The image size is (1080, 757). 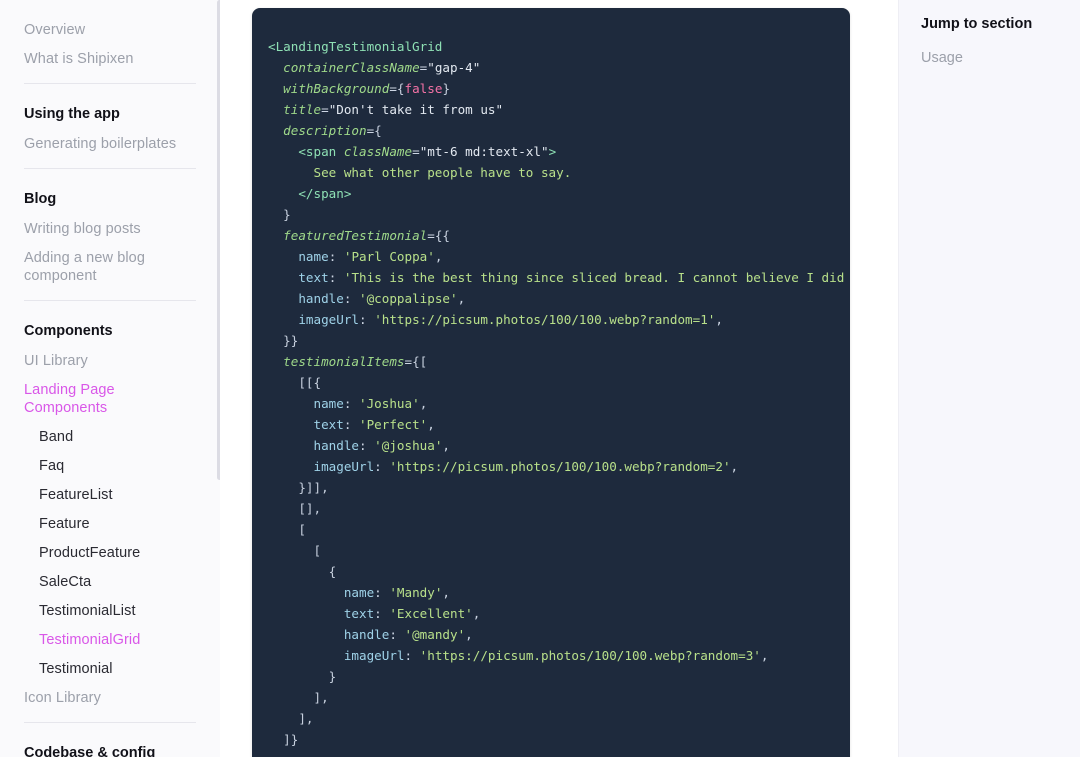 I want to click on code-line: [[{, so click(x=559, y=382).